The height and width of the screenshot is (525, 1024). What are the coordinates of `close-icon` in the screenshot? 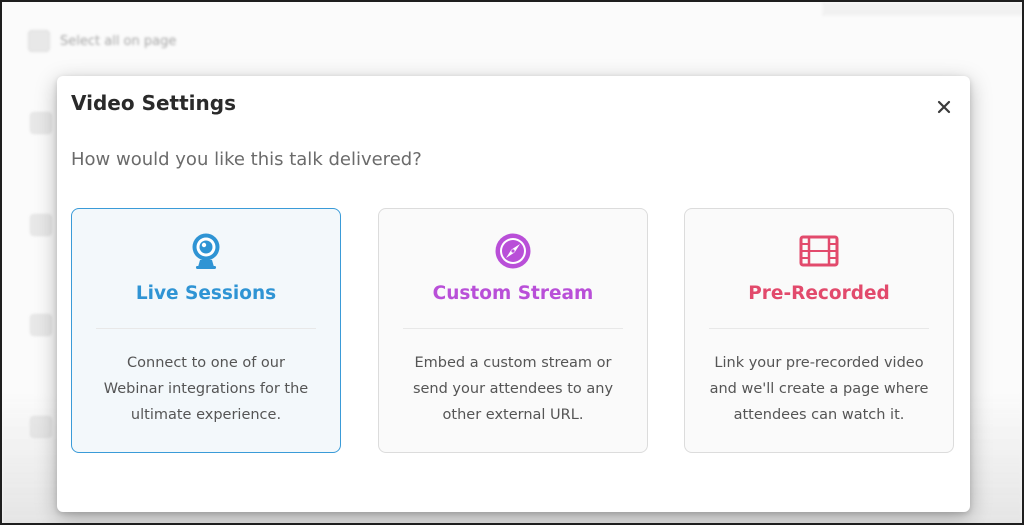 It's located at (944, 107).